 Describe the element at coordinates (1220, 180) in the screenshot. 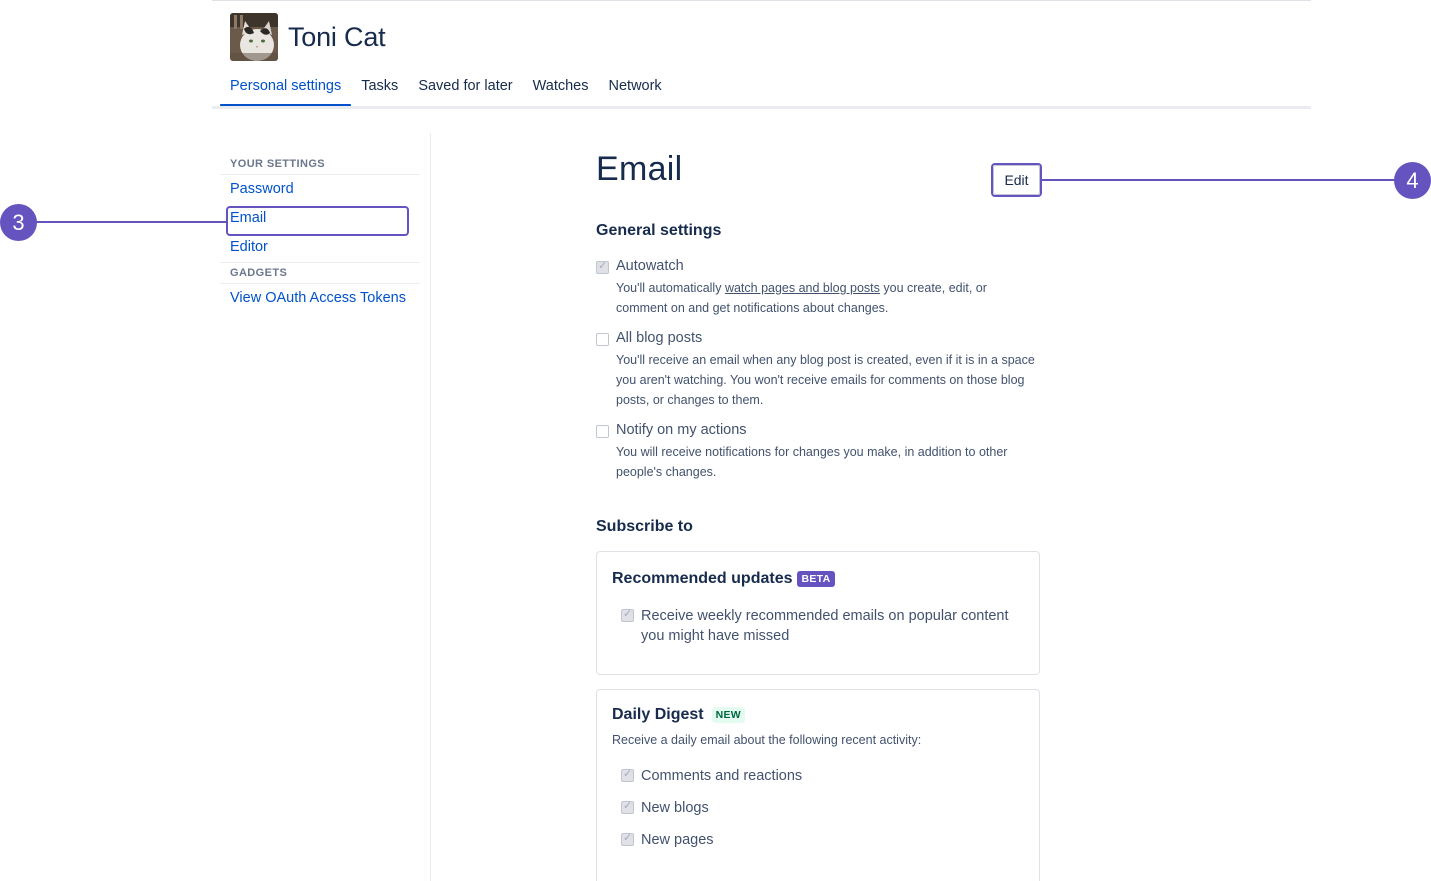

I see `callout-4-line` at that location.